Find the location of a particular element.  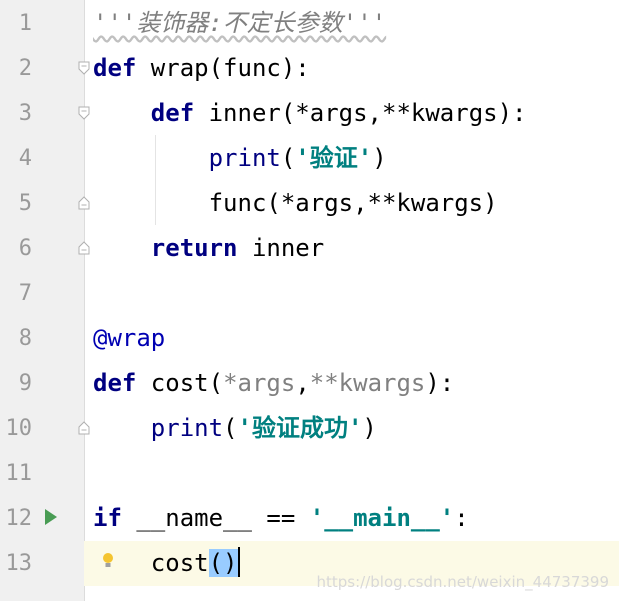

line-number: 5 is located at coordinates (25, 203).